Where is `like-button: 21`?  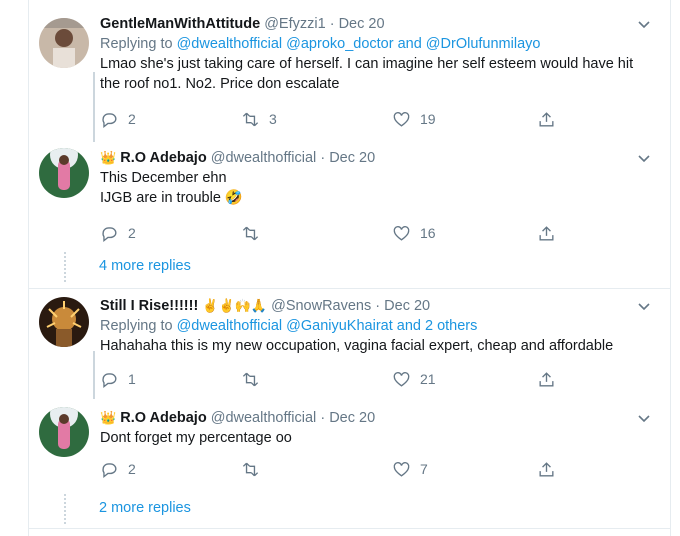
like-button: 21 is located at coordinates (414, 379).